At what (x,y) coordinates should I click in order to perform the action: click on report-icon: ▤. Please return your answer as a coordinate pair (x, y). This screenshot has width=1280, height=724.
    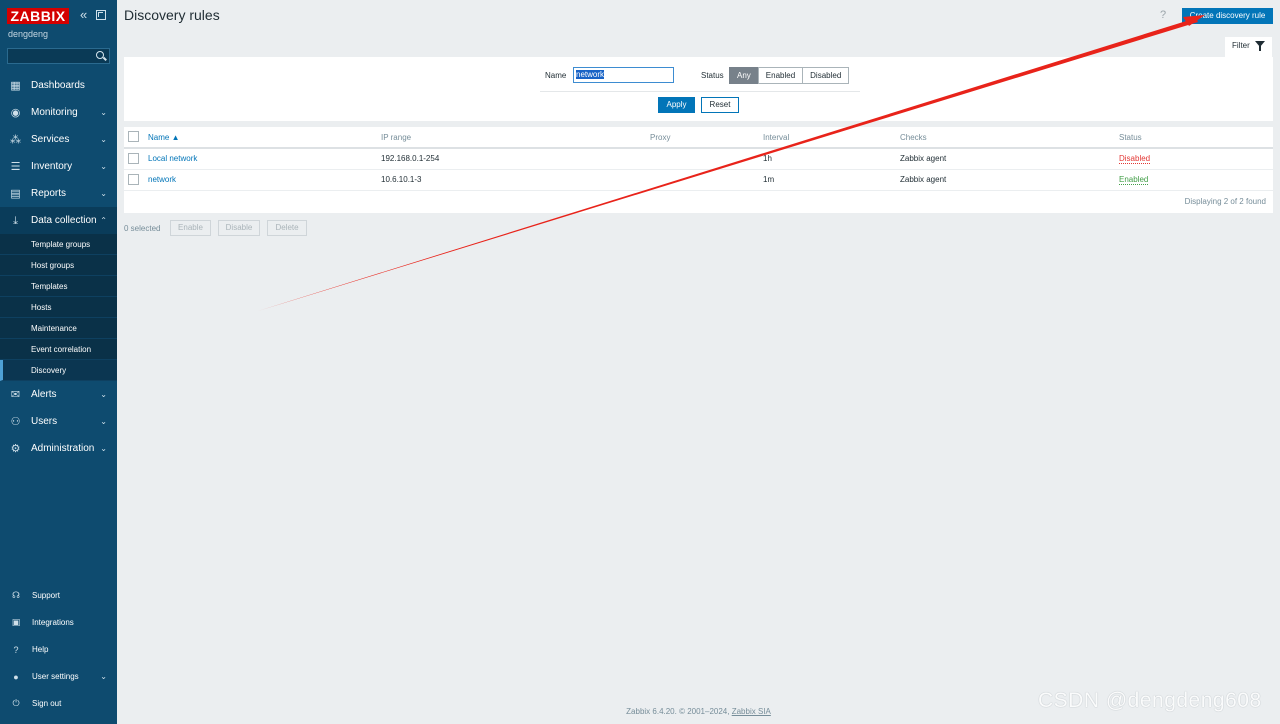
    Looking at the image, I should click on (15, 193).